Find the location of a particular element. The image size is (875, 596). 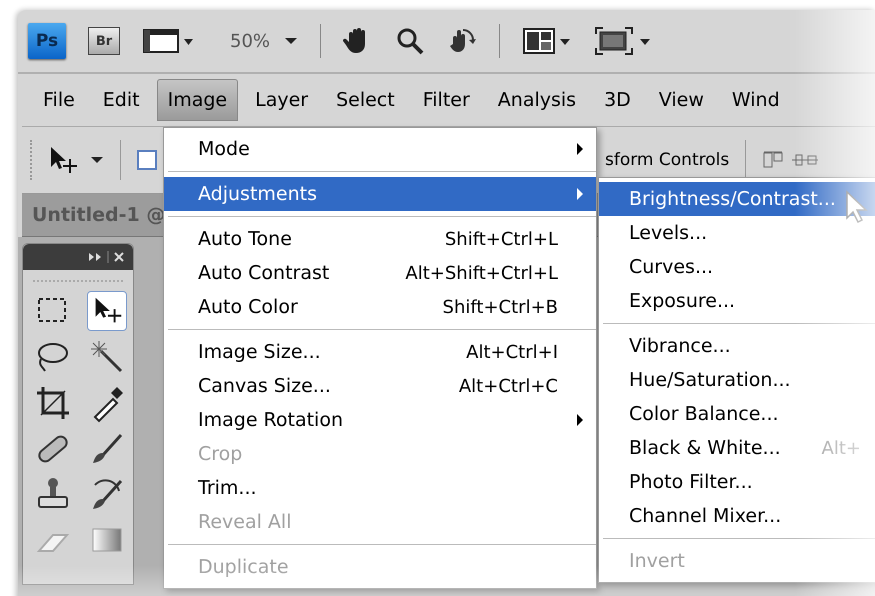

menu-bar-item: Select is located at coordinates (365, 100).